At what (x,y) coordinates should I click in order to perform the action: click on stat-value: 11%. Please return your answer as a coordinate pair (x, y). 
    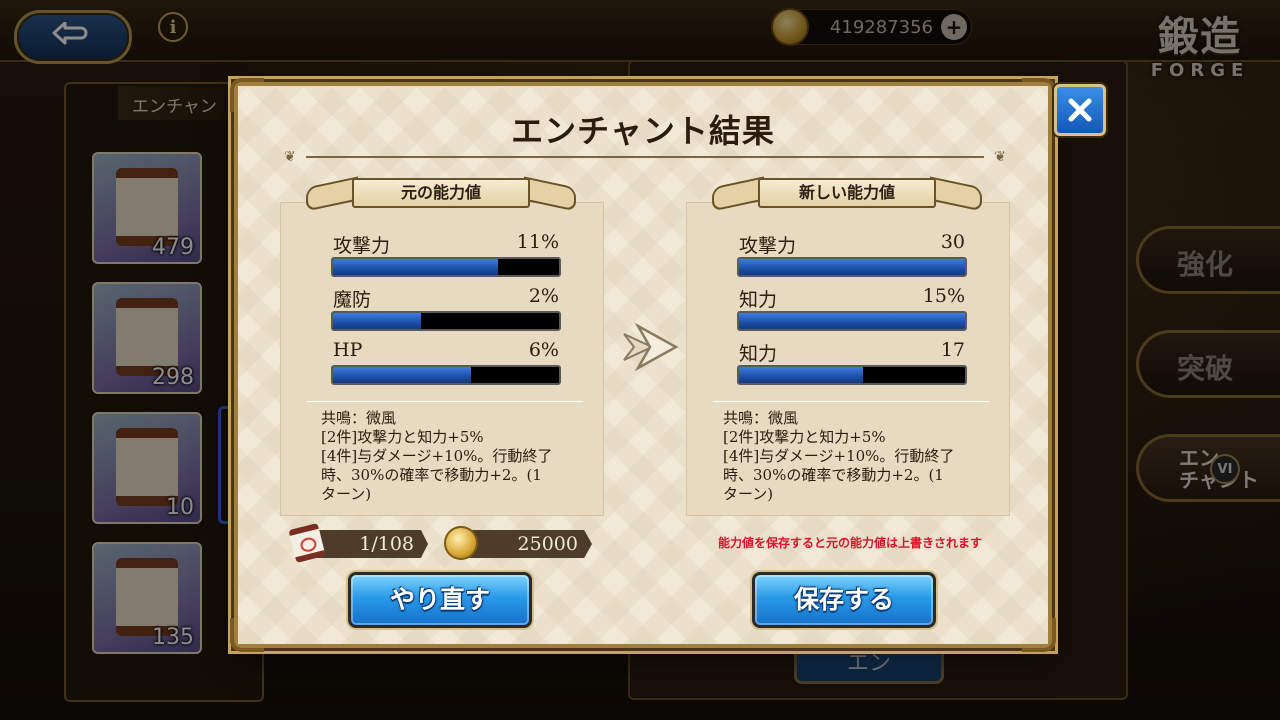
    Looking at the image, I should click on (537, 242).